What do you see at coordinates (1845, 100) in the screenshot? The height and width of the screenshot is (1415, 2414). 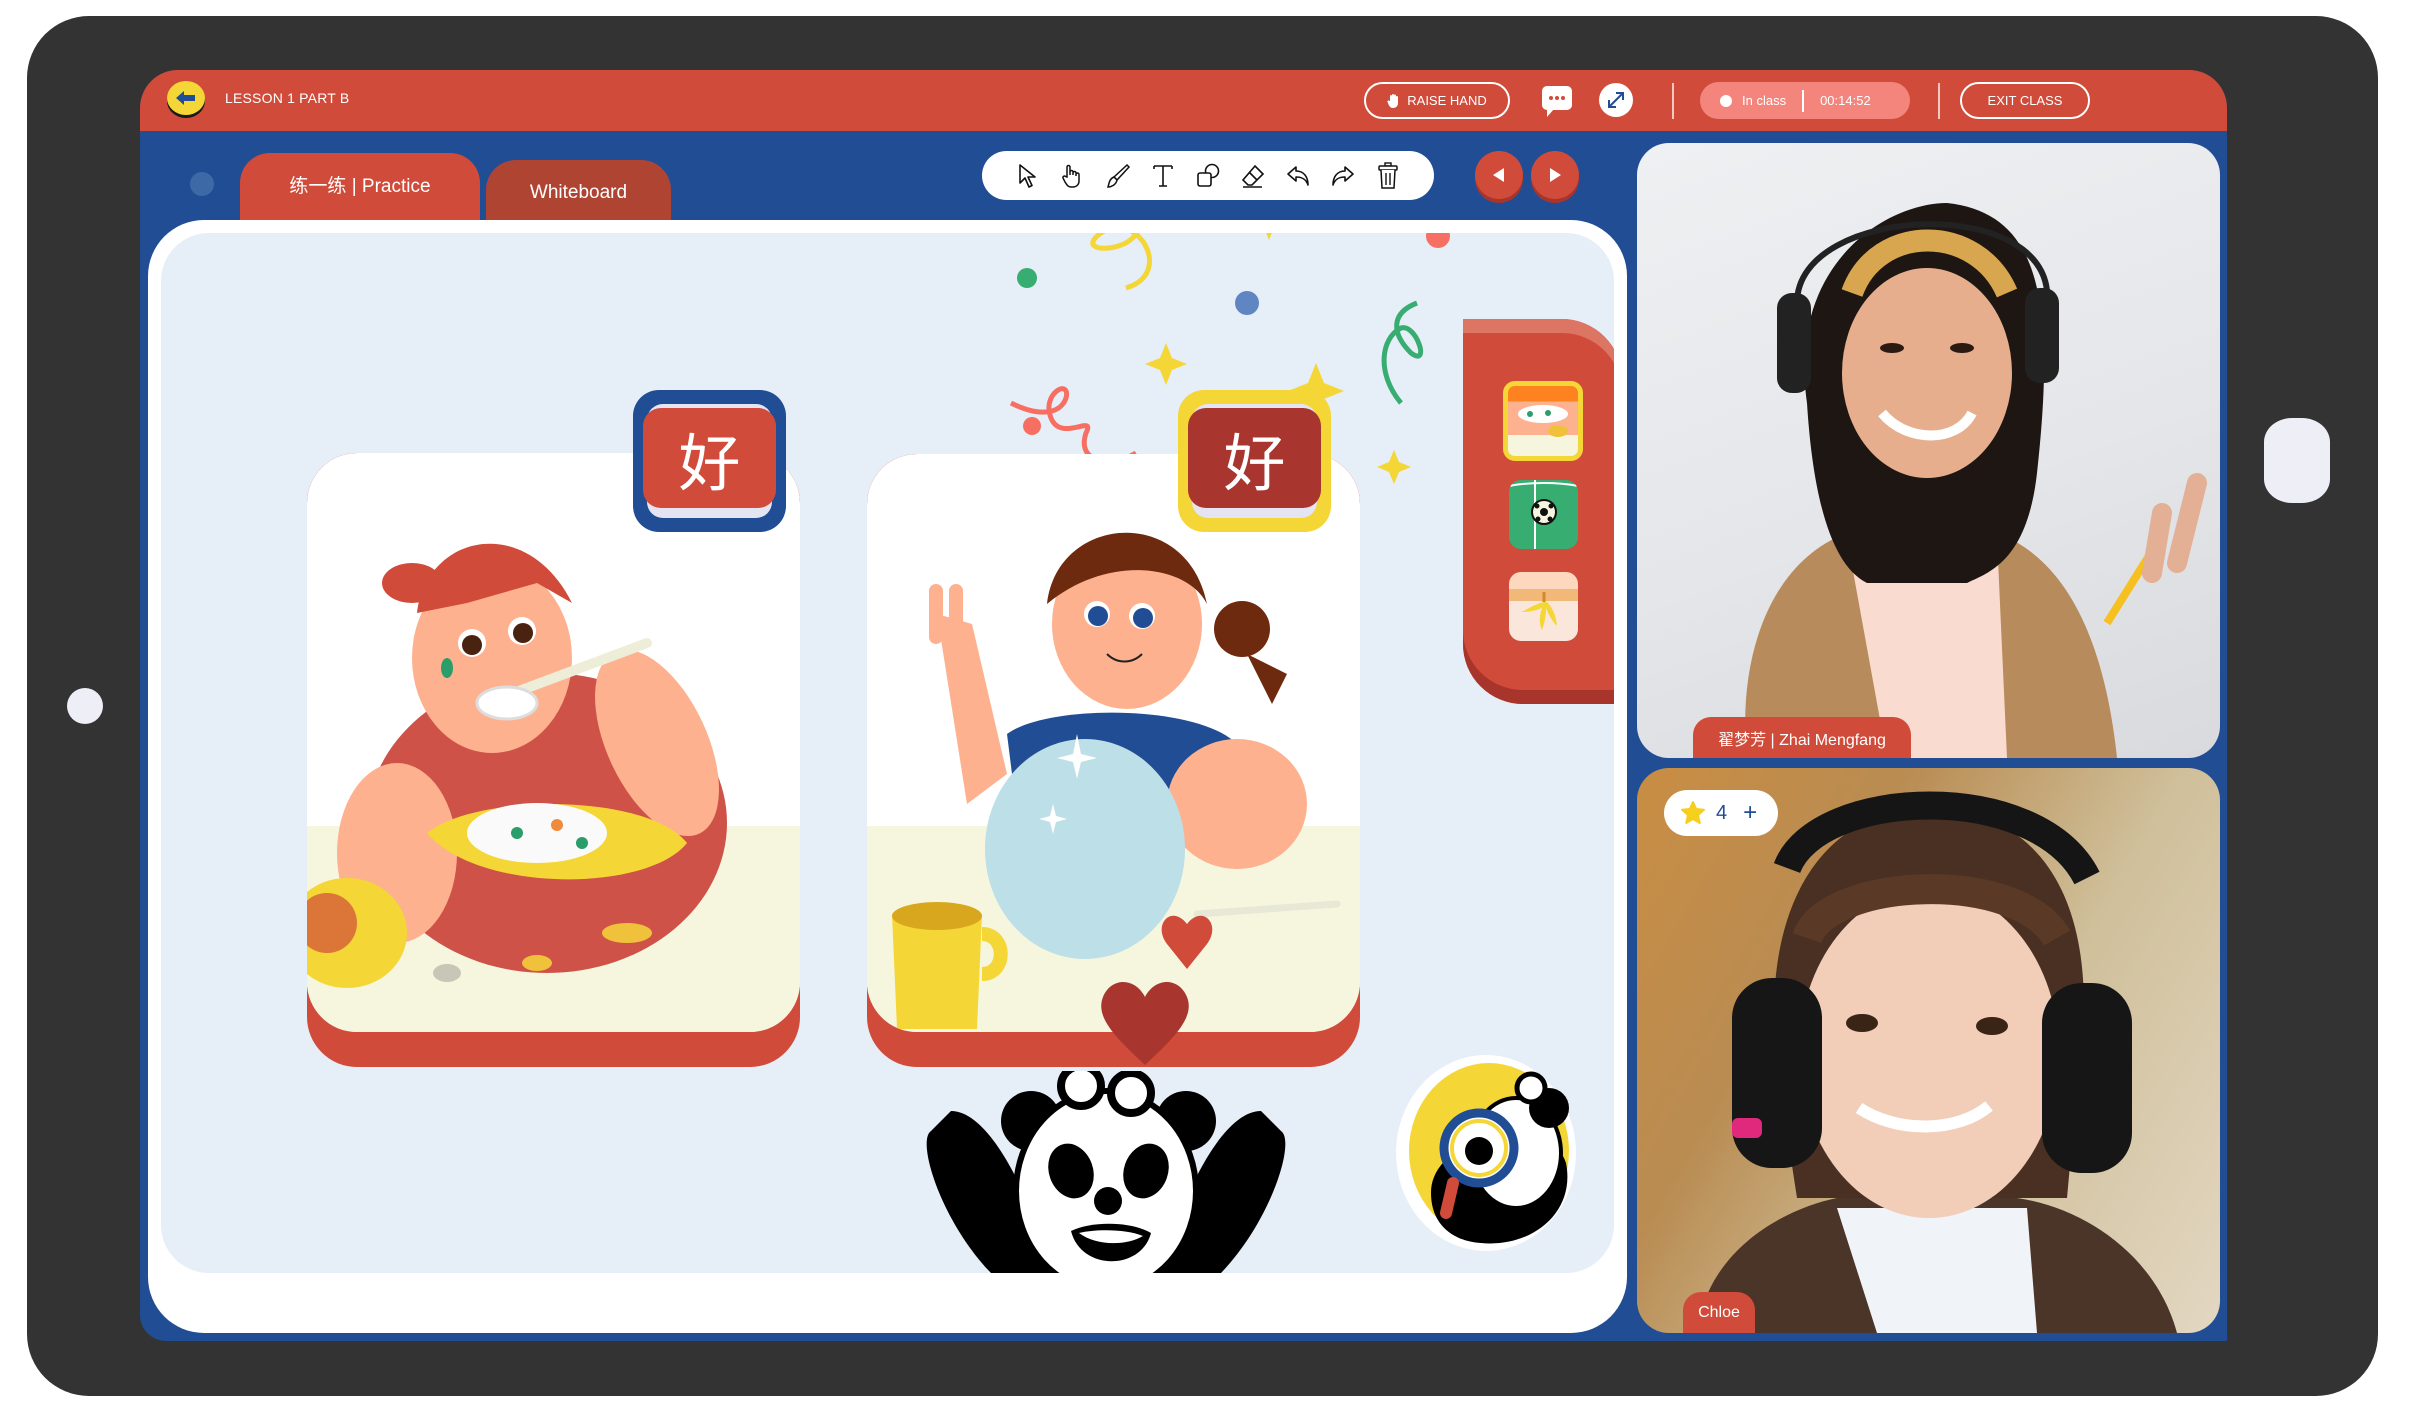 I see `class-timer: 00:14:52` at bounding box center [1845, 100].